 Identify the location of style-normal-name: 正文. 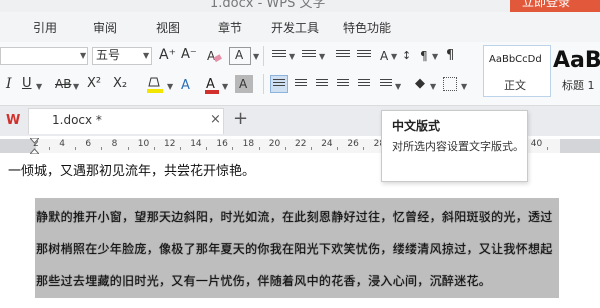
(515, 85).